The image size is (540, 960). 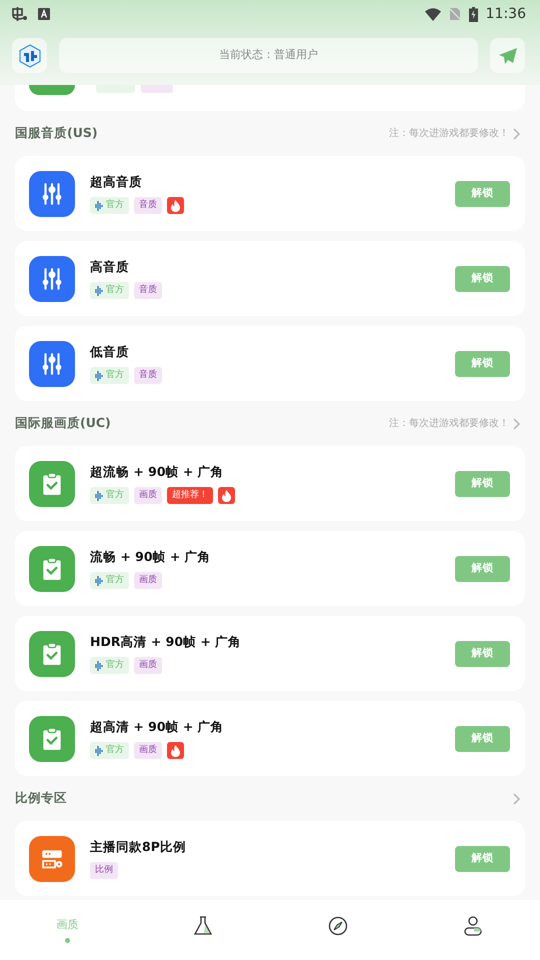 What do you see at coordinates (63, 423) in the screenshot?
I see `section-title: 国际服画质(UC)` at bounding box center [63, 423].